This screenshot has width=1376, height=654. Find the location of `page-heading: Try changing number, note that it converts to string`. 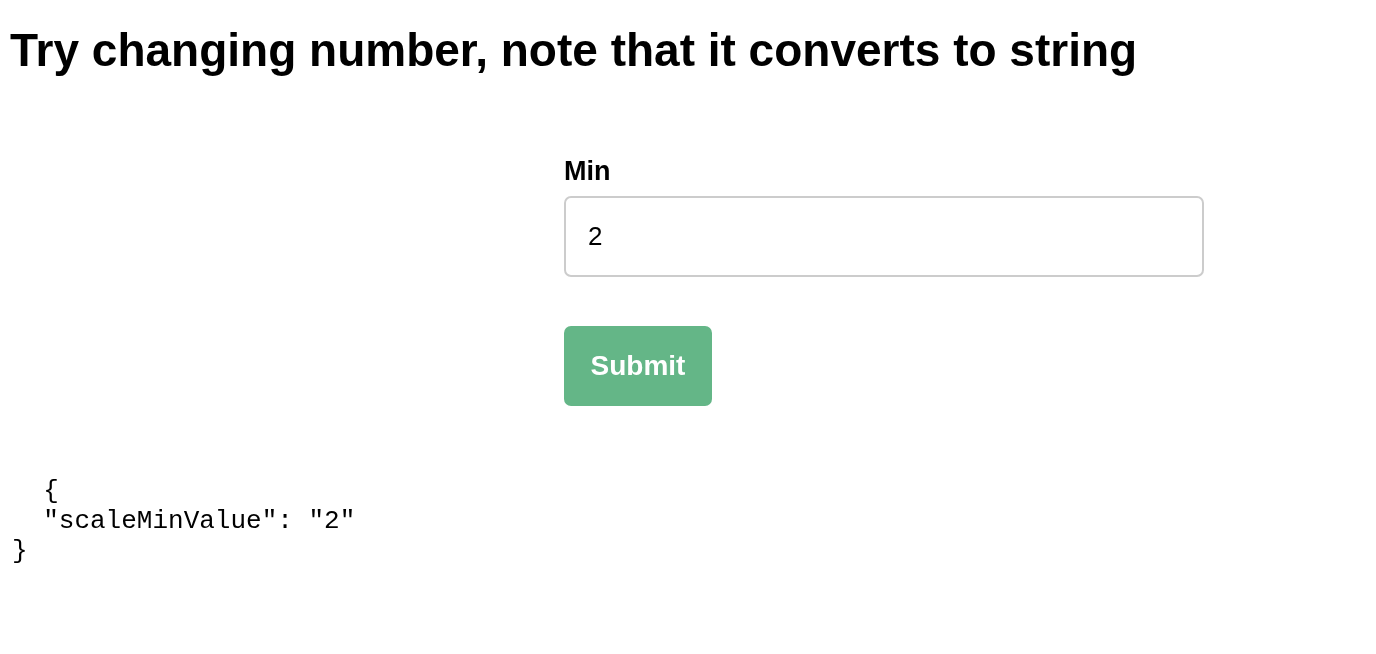

page-heading: Try changing number, note that it converts to string is located at coordinates (574, 50).